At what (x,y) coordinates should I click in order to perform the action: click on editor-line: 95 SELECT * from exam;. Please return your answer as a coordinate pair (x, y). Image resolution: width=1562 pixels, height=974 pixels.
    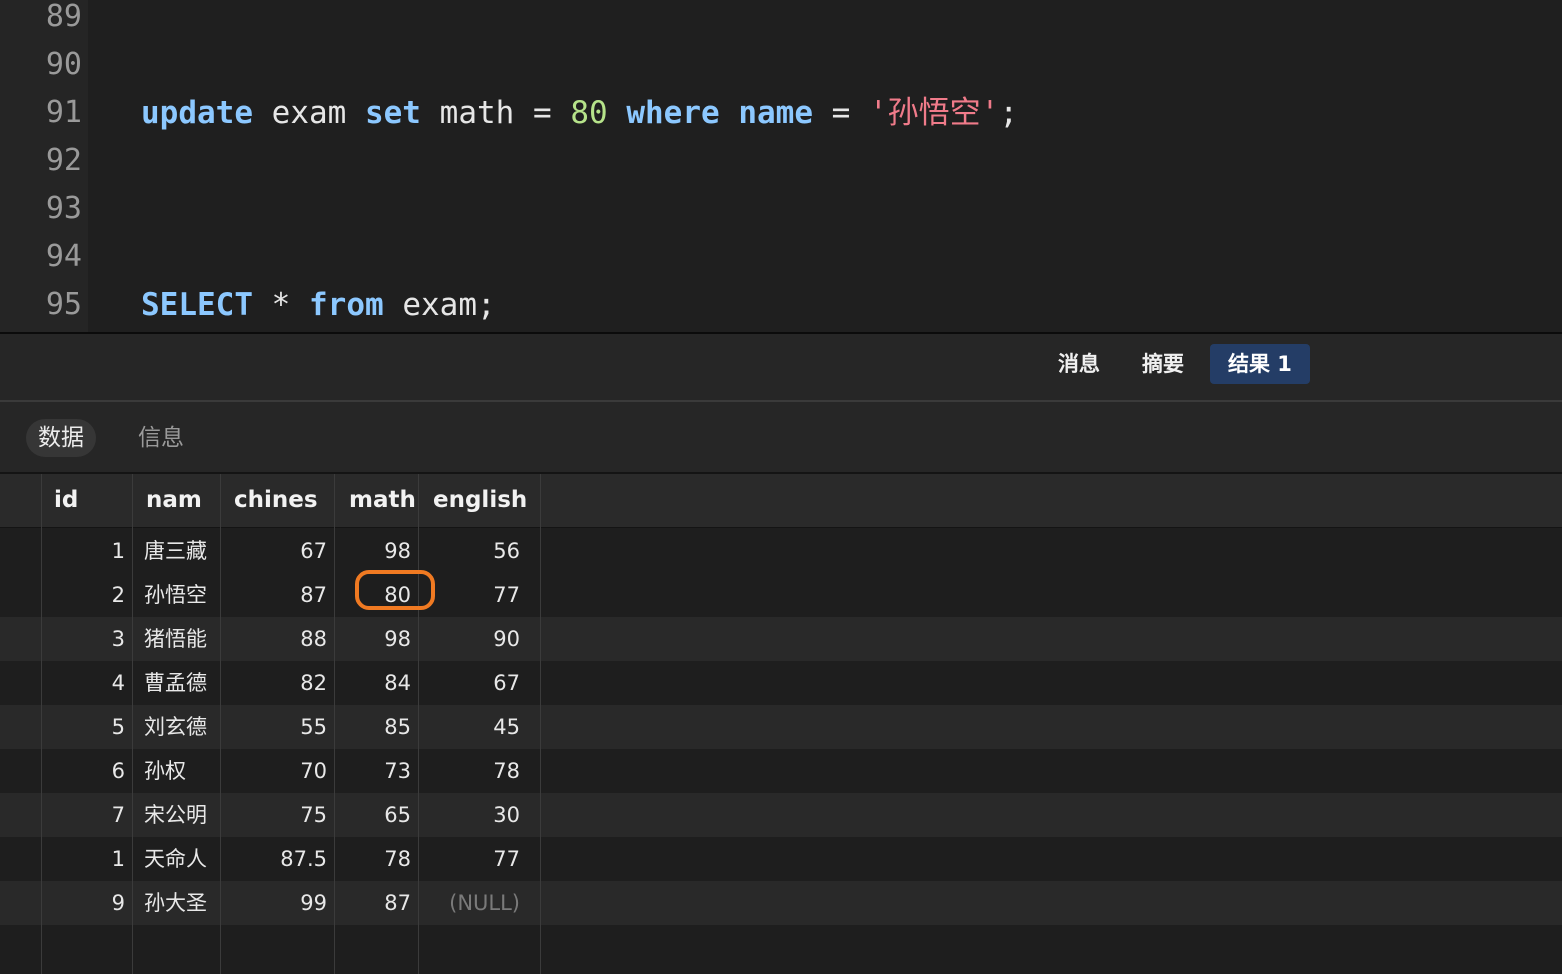
    Looking at the image, I should click on (781, 305).